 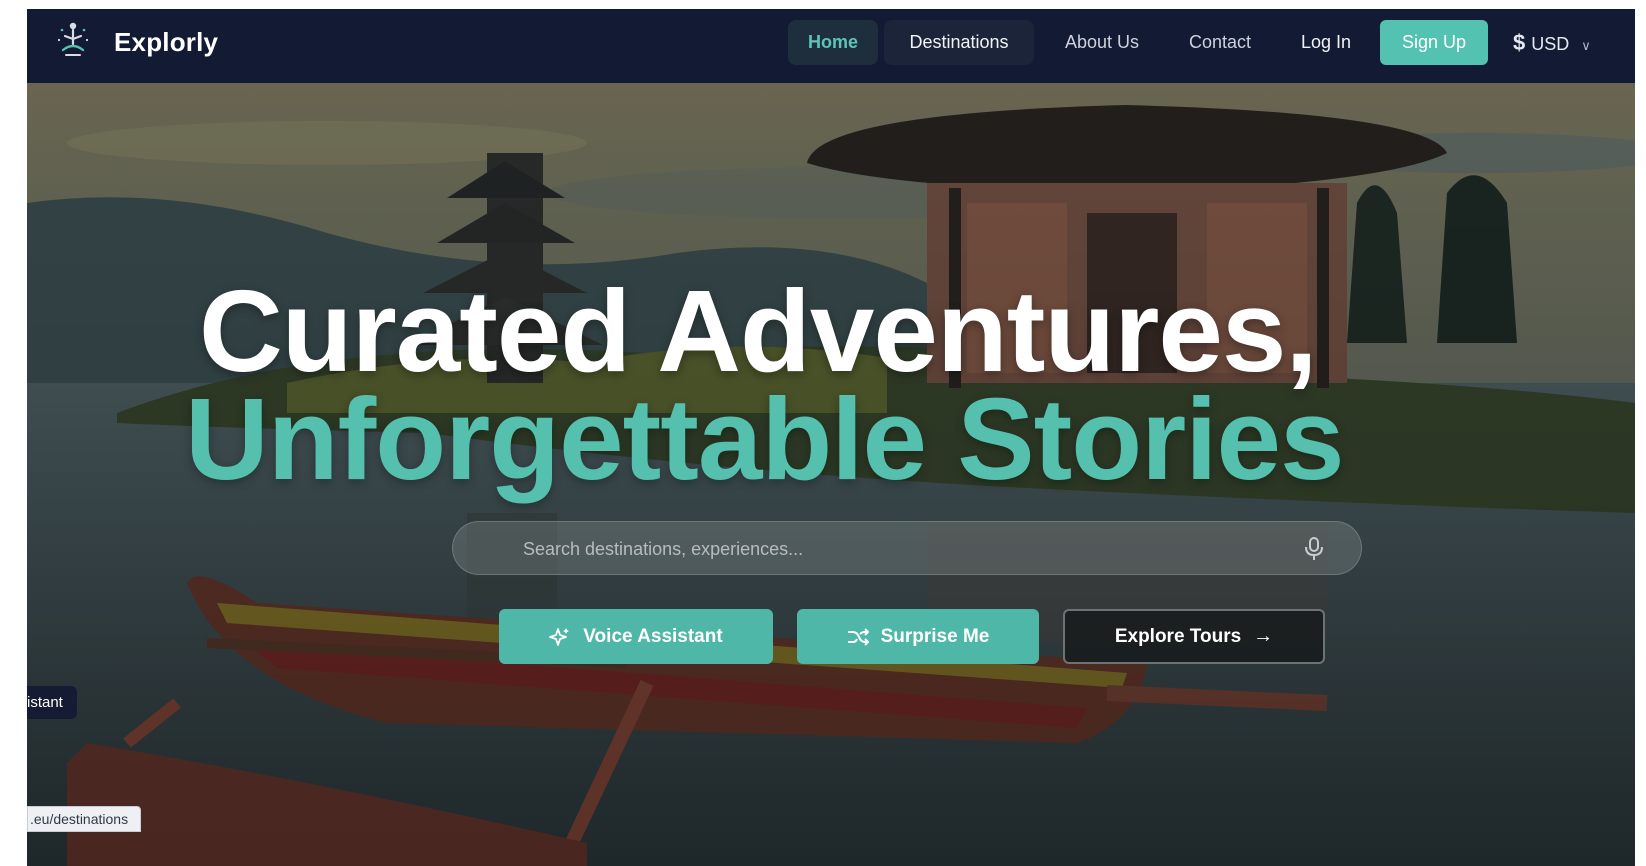 I want to click on currency-selector: $ USD ∨, so click(x=1552, y=42).